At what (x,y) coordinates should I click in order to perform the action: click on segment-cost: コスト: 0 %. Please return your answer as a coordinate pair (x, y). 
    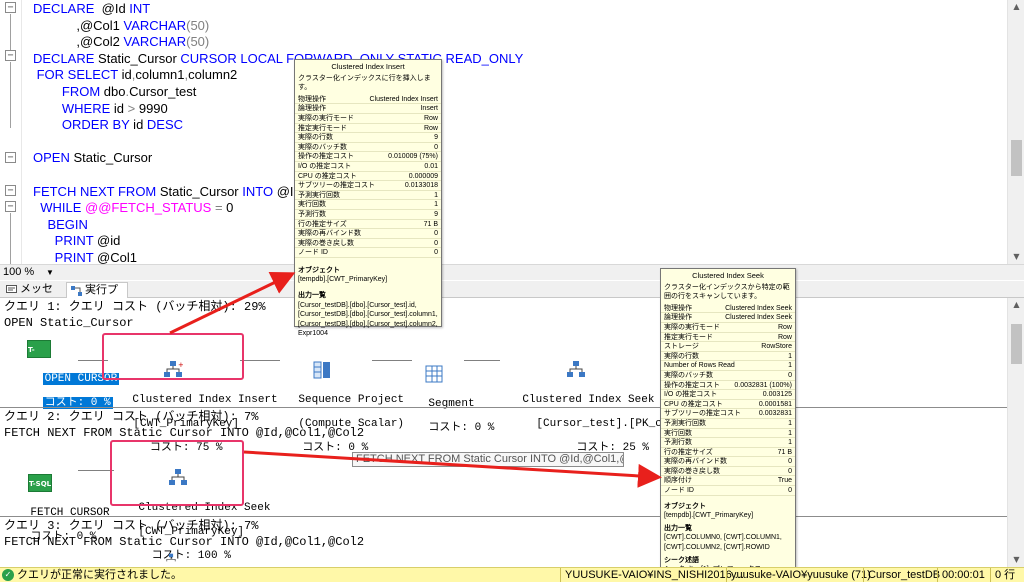
    Looking at the image, I should click on (461, 428).